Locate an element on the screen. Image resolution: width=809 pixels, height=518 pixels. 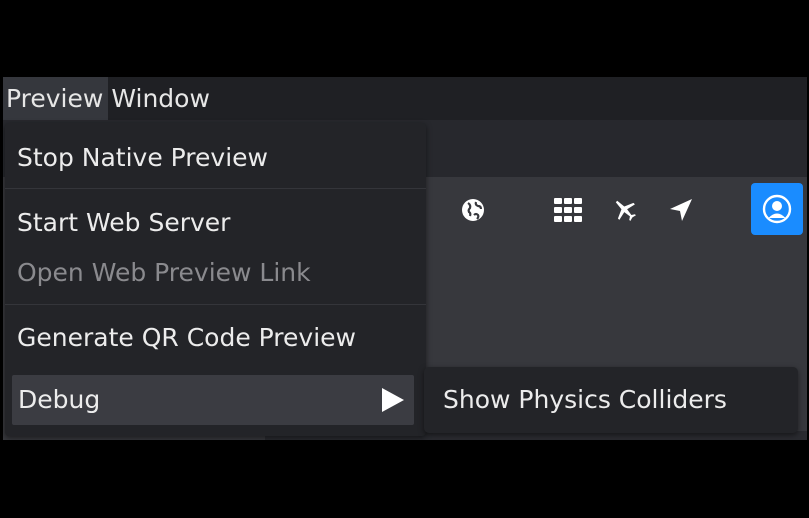
menu-item-start-web-server: Start Web Server is located at coordinates (123, 223).